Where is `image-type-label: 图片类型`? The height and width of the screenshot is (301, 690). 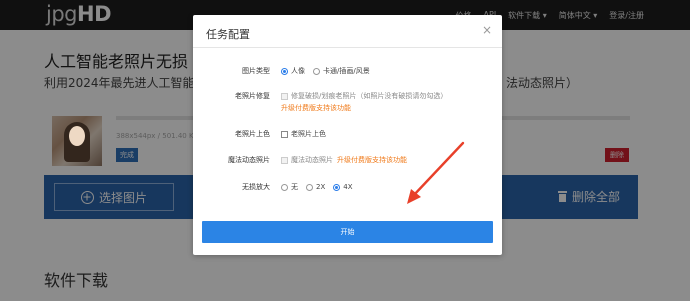
image-type-label: 图片类型 is located at coordinates (256, 71).